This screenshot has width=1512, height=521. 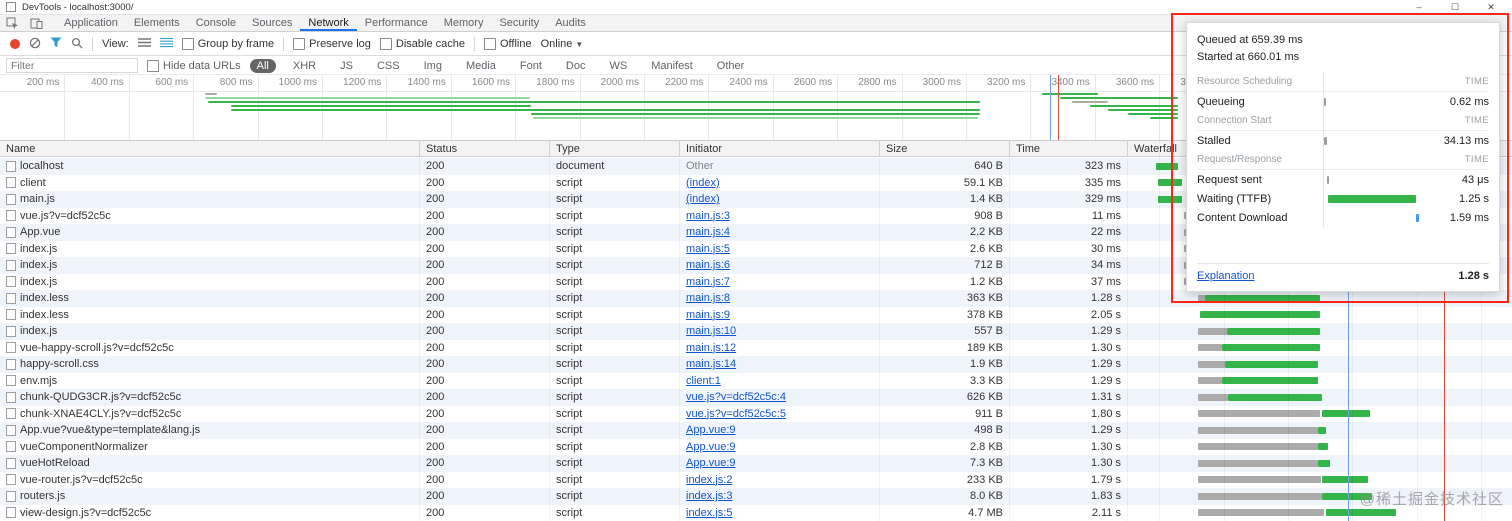 What do you see at coordinates (709, 496) in the screenshot?
I see `initiator-link: index.js:3` at bounding box center [709, 496].